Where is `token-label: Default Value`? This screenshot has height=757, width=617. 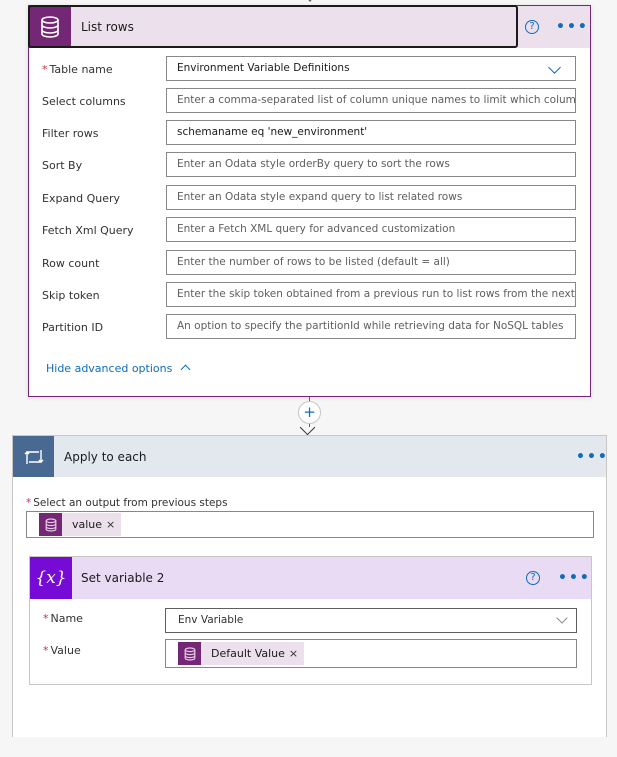 token-label: Default Value is located at coordinates (248, 653).